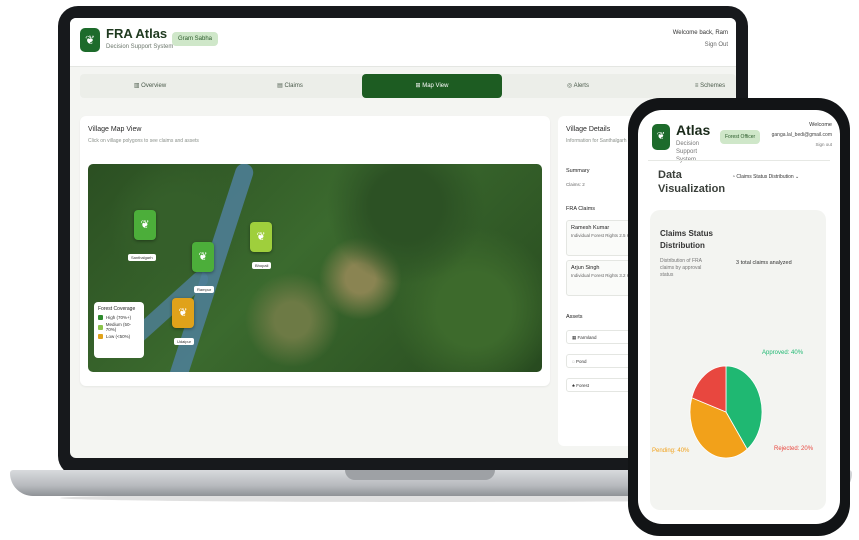 This screenshot has width=859, height=540. What do you see at coordinates (596, 141) in the screenshot?
I see `details-subtitle: Information for Santhalgarh` at bounding box center [596, 141].